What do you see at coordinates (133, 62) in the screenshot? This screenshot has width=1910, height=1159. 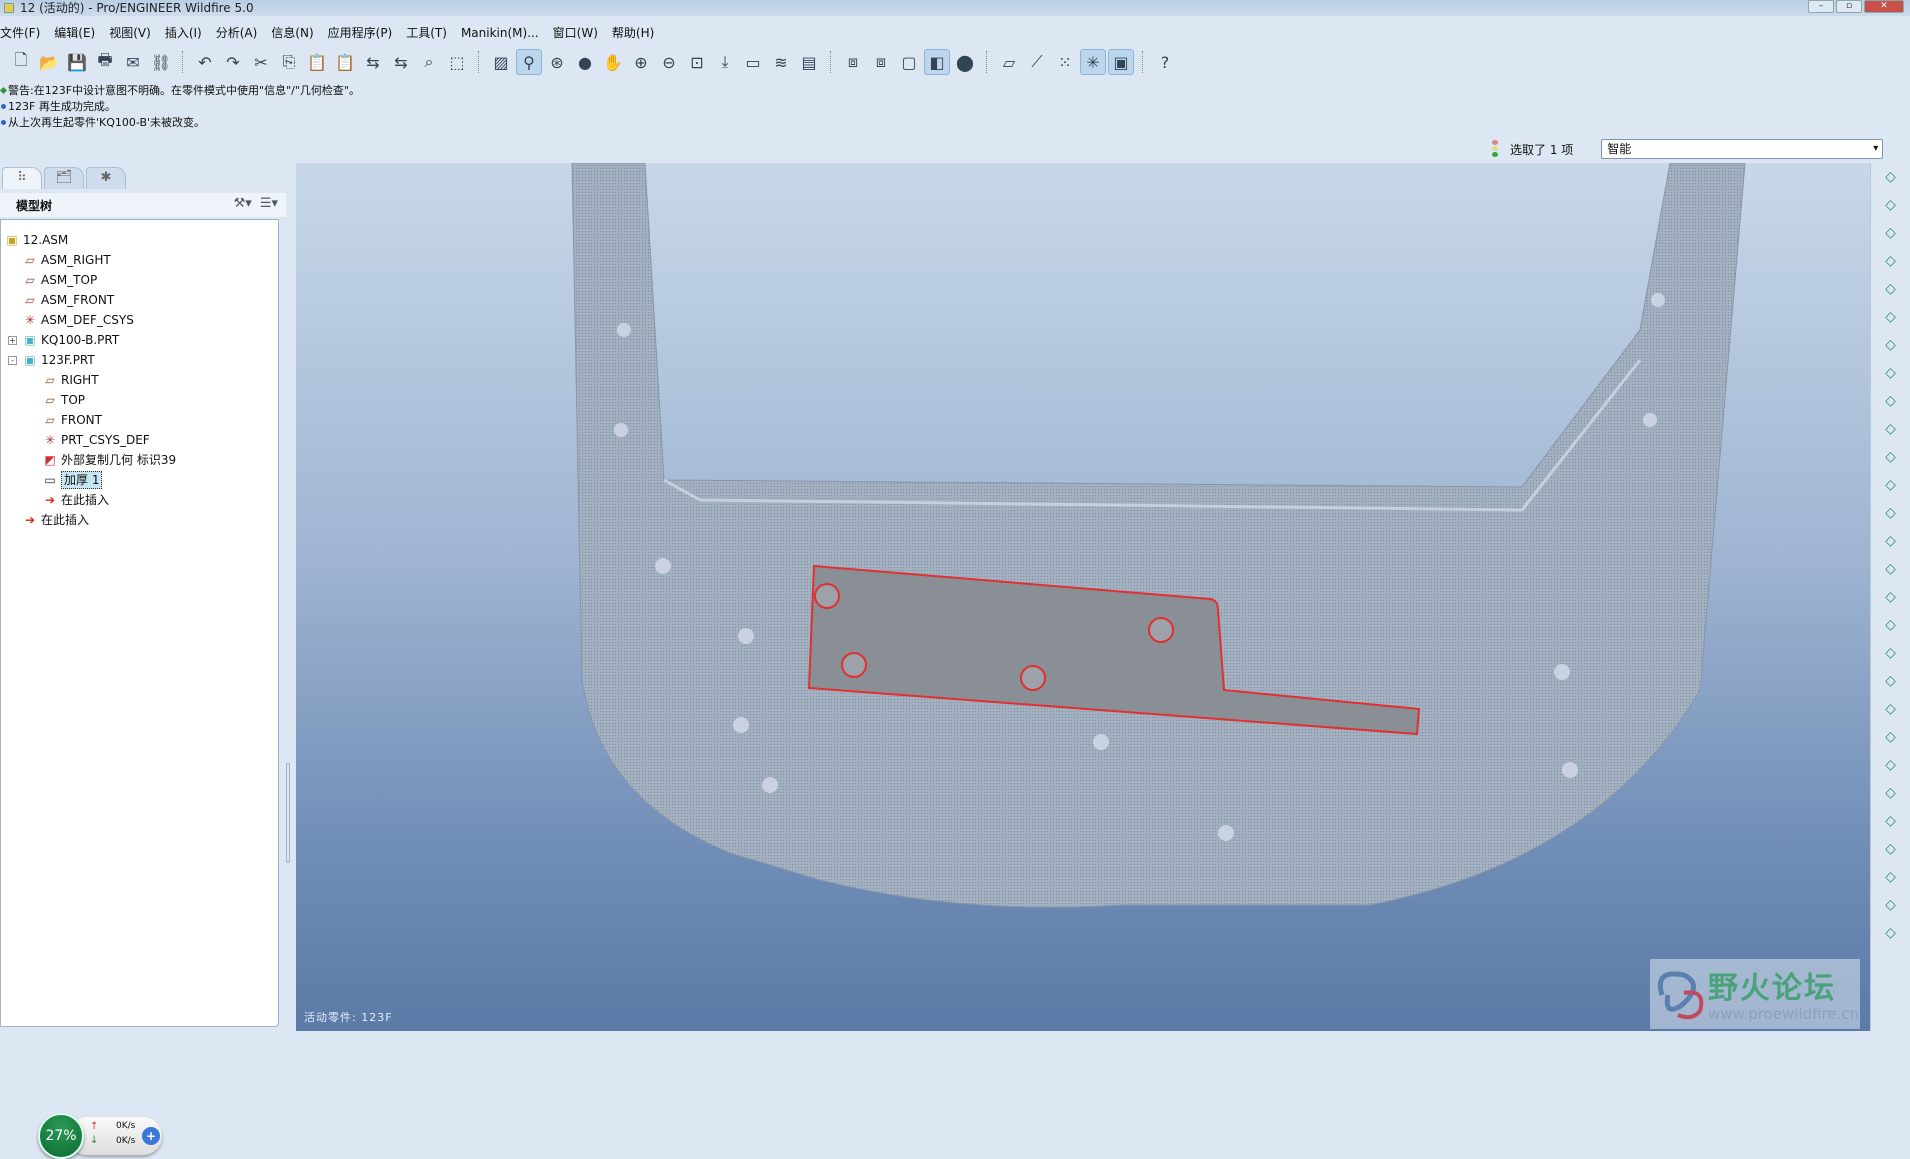 I see `send-mail-icon: ✉` at bounding box center [133, 62].